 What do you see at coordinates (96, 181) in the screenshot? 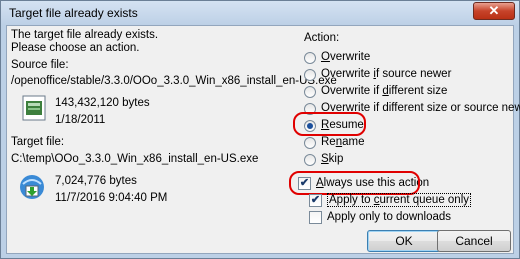
I see `target-file-size: 7,024,776 bytes` at bounding box center [96, 181].